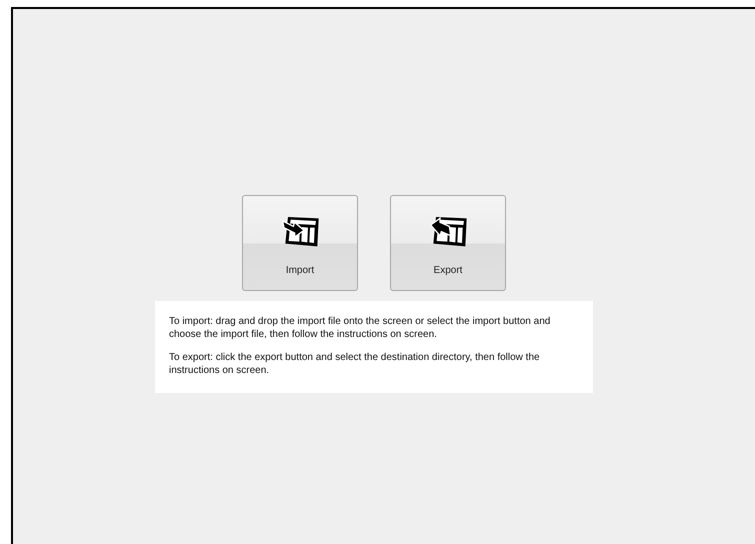  Describe the element at coordinates (448, 243) in the screenshot. I see `export-button: Export` at that location.